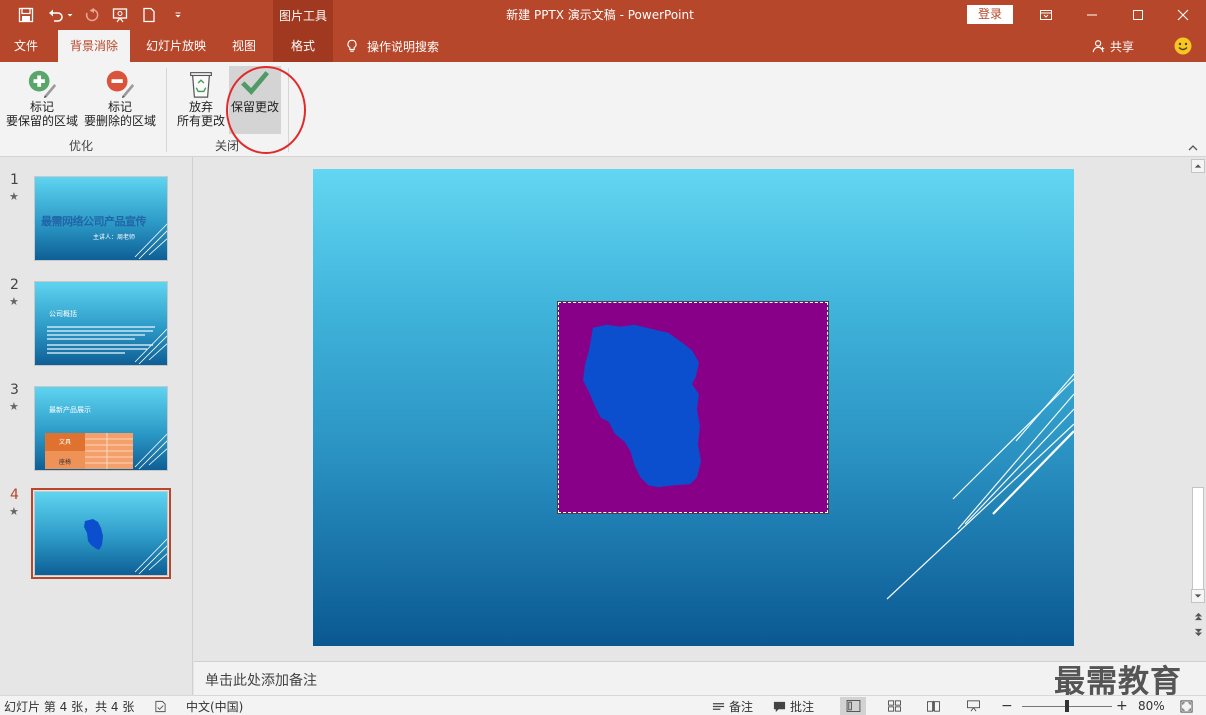  I want to click on close-icon, so click(1183, 15).